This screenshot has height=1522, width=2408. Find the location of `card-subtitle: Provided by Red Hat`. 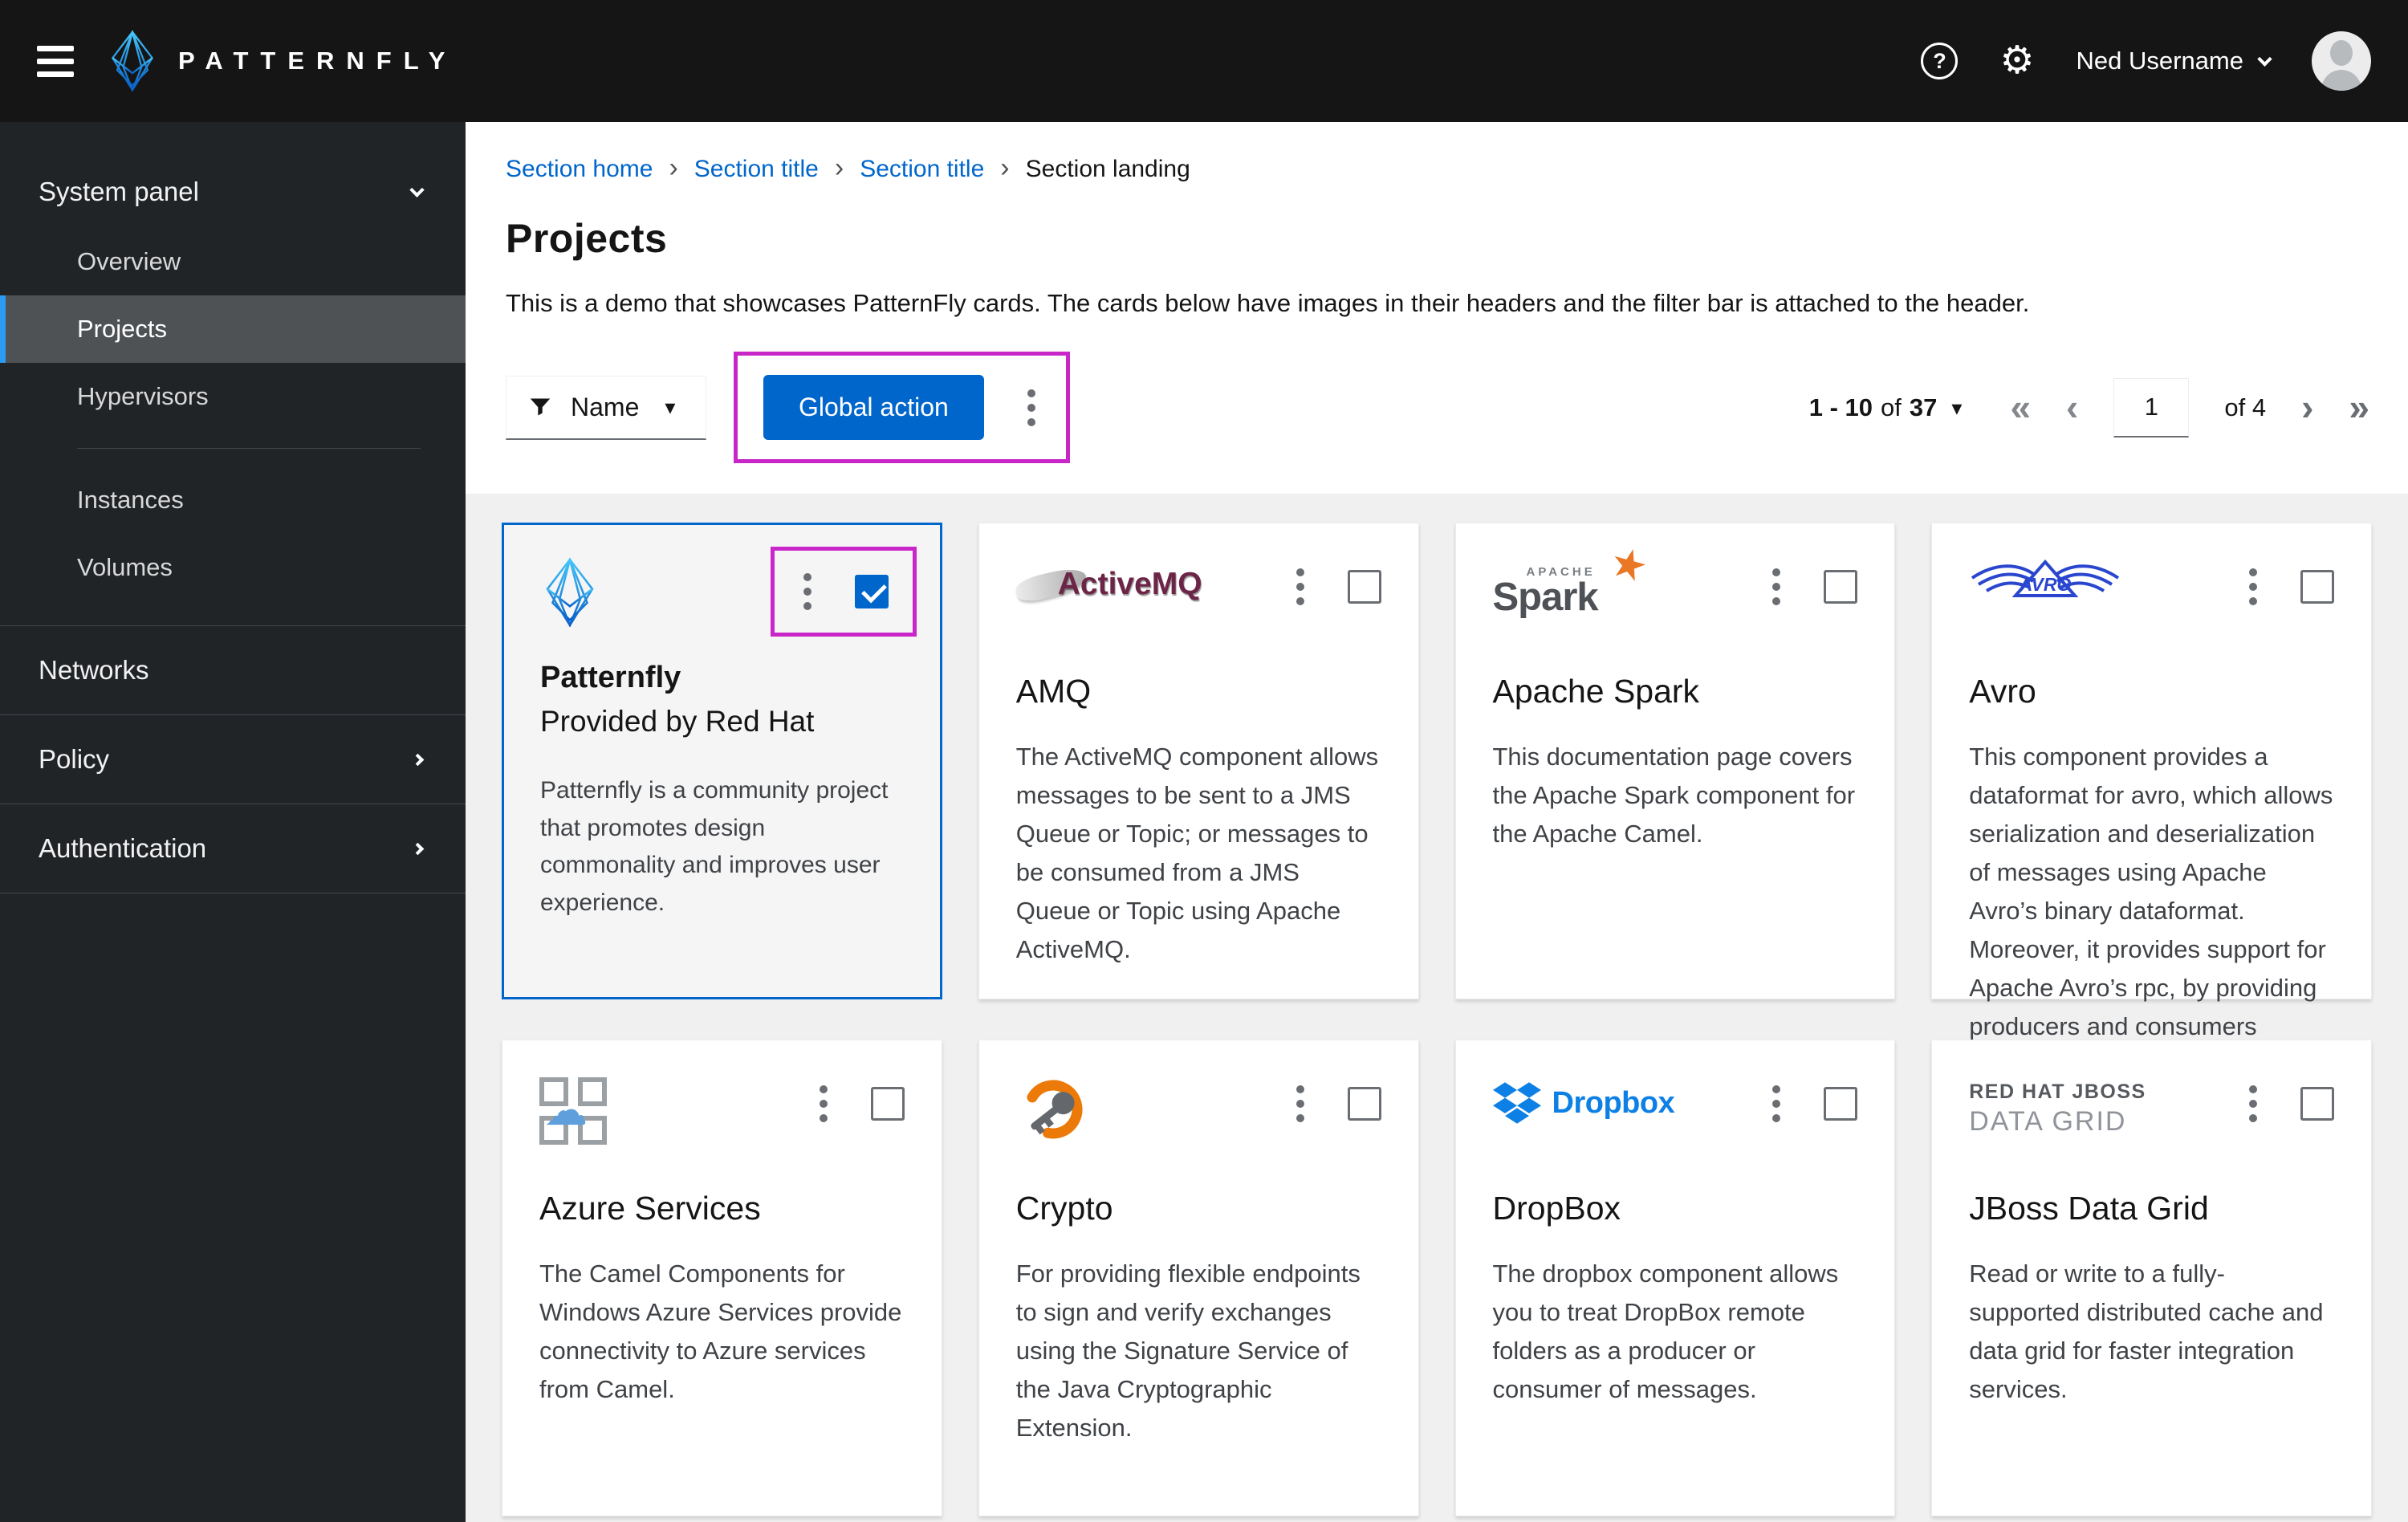

card-subtitle: Provided by Red Hat is located at coordinates (677, 722).